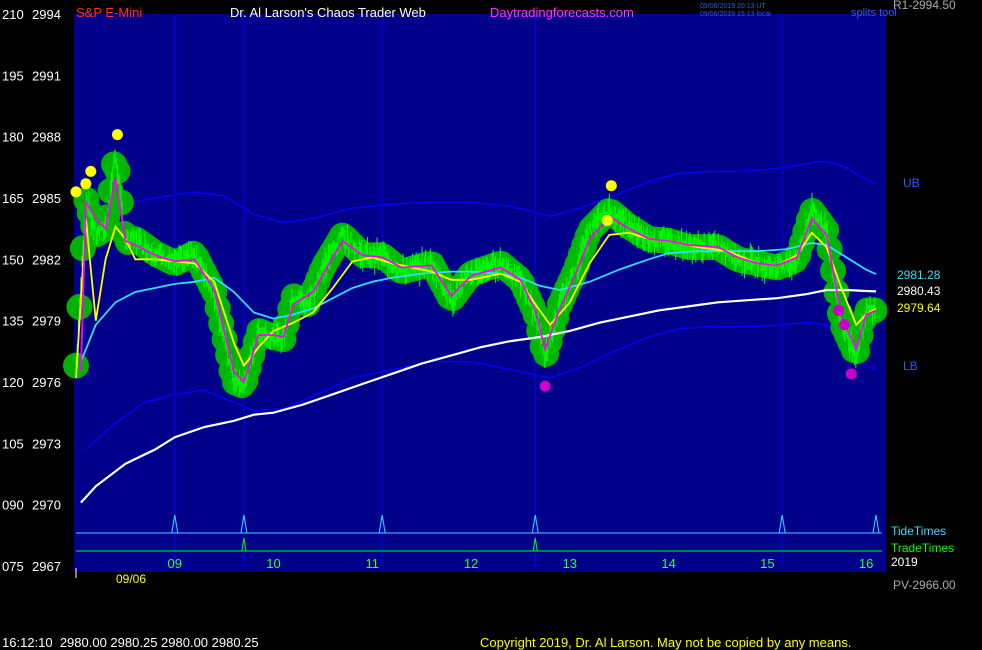 The image size is (982, 650). What do you see at coordinates (13, 75) in the screenshot?
I see `y-tick-left-label: 195` at bounding box center [13, 75].